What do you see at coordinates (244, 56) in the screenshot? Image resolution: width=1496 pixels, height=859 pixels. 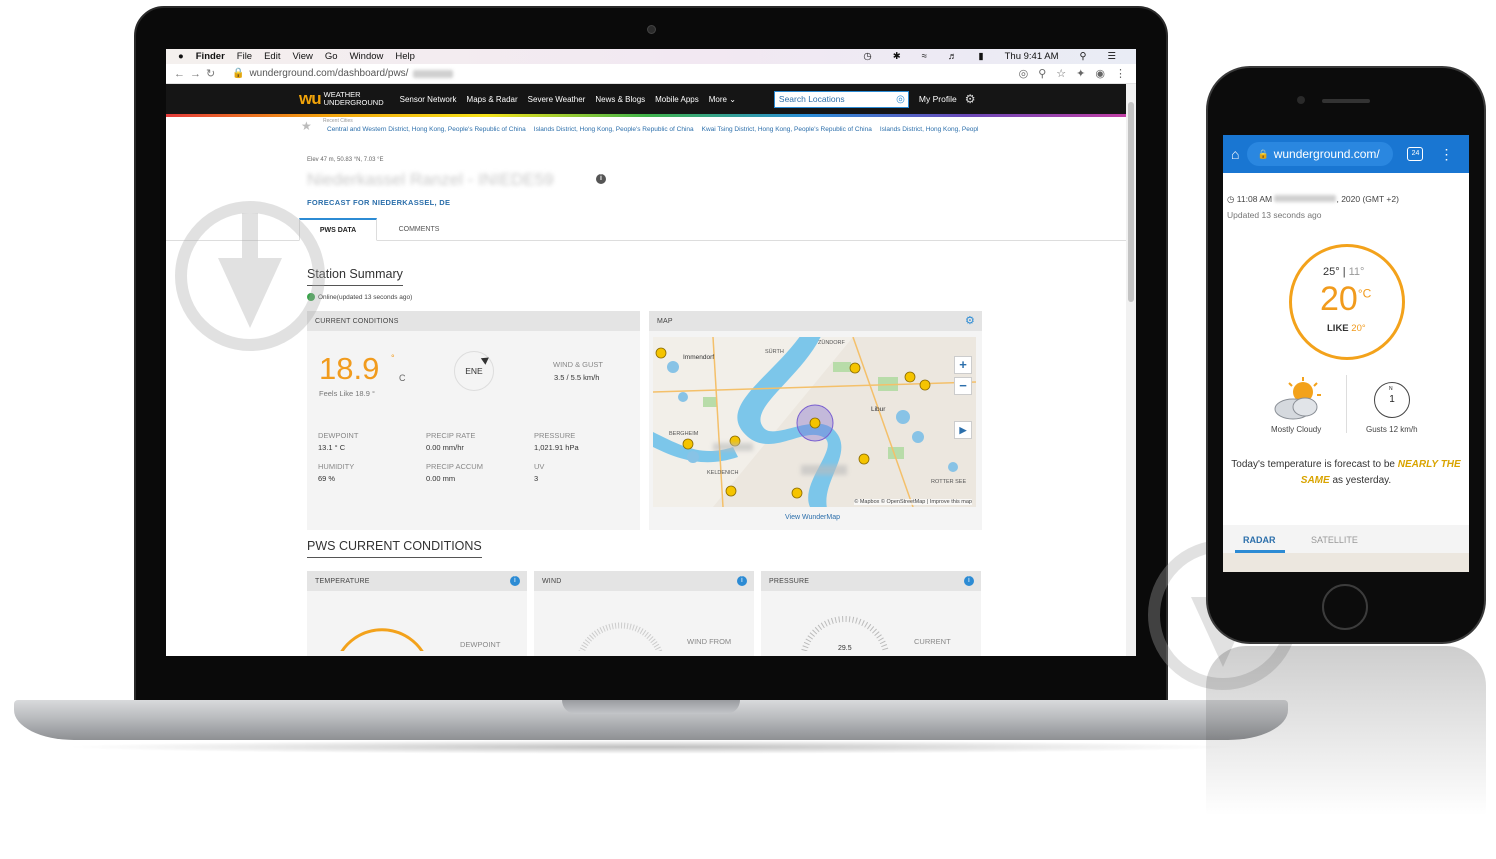 I see `menu-file: File` at bounding box center [244, 56].